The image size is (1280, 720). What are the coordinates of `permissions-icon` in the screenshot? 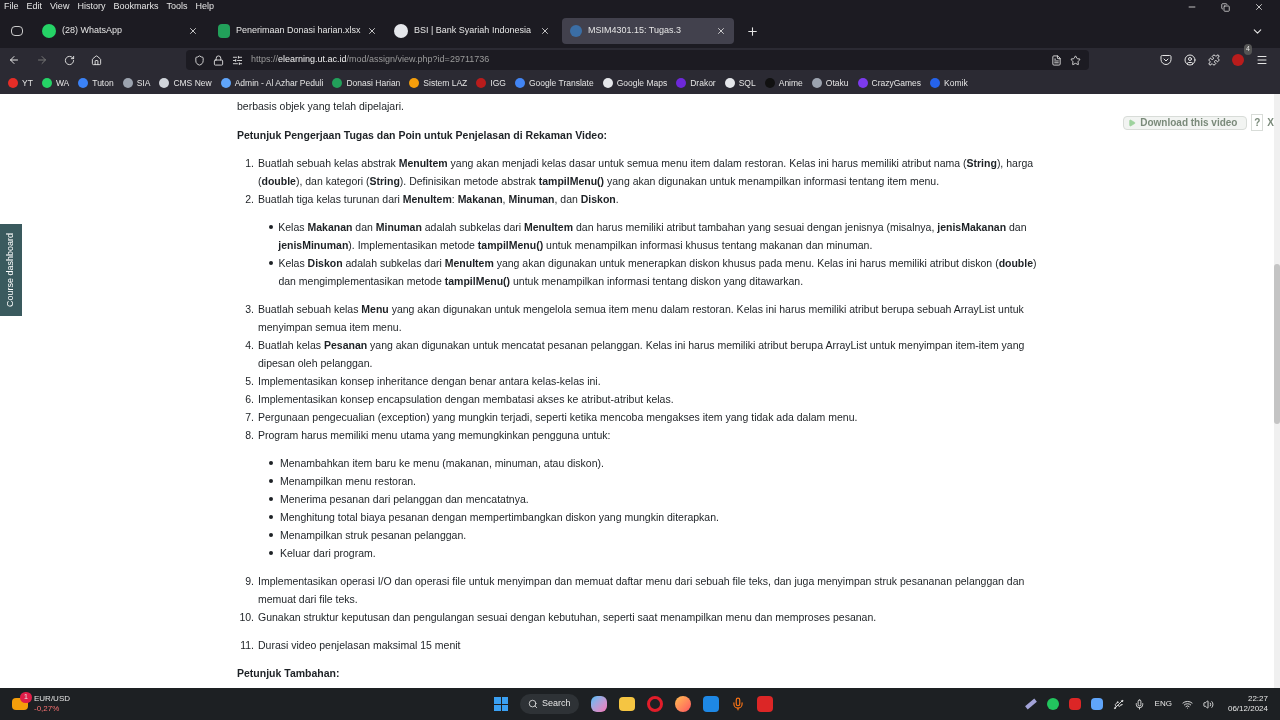 It's located at (237, 60).